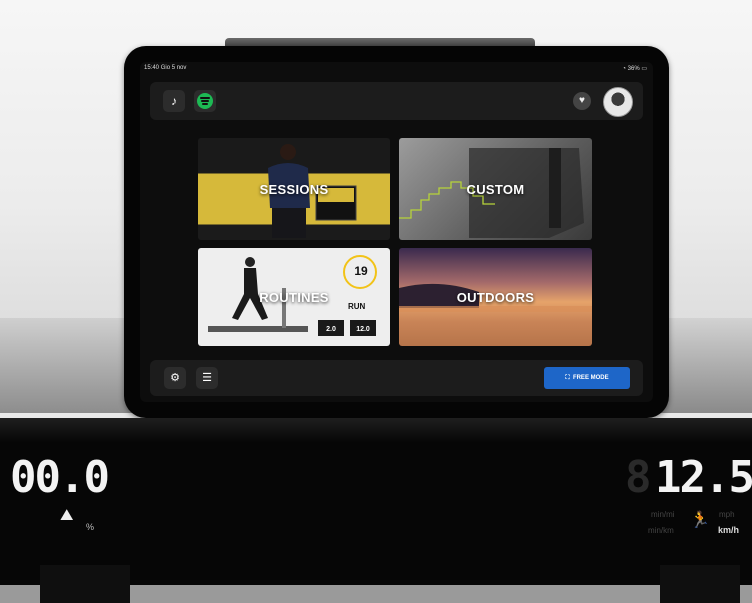 The width and height of the screenshot is (752, 603). I want to click on tile-sessions-label: SESSIONS, so click(294, 189).